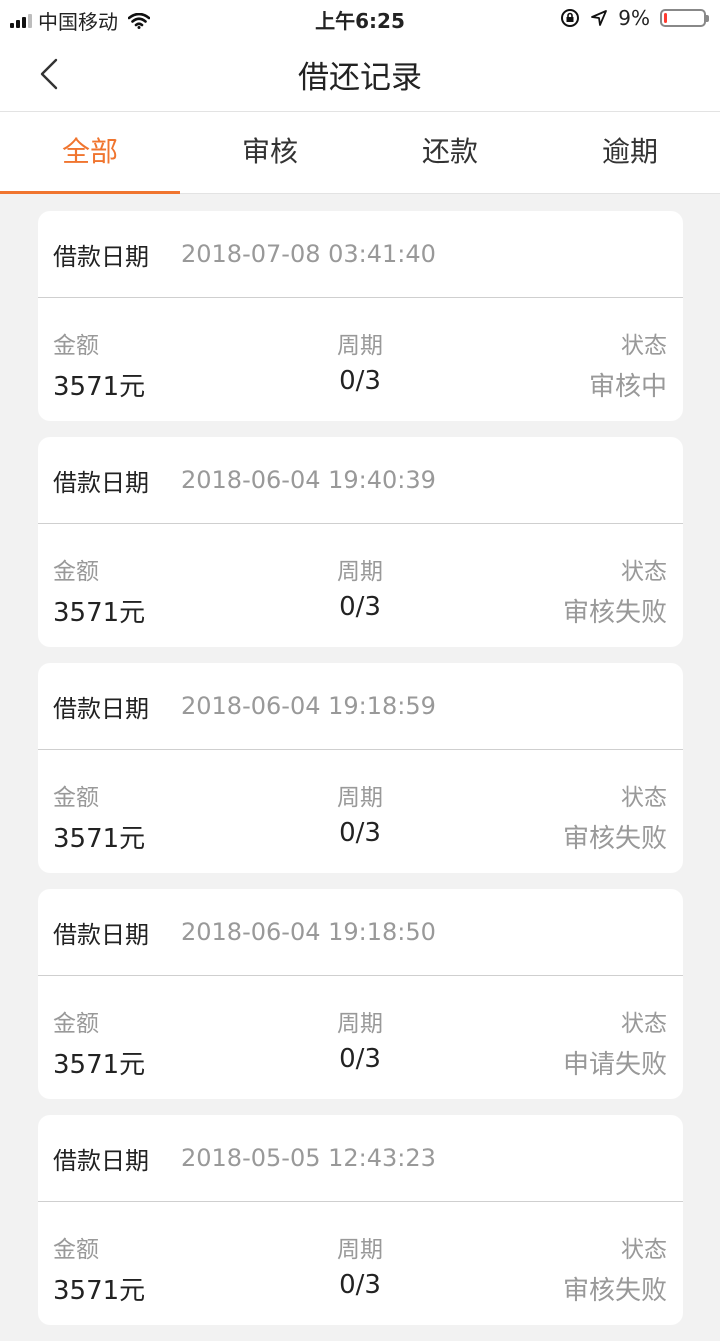 The image size is (720, 1341). Describe the element at coordinates (614, 1065) in the screenshot. I see `status-value: 申请失败` at that location.